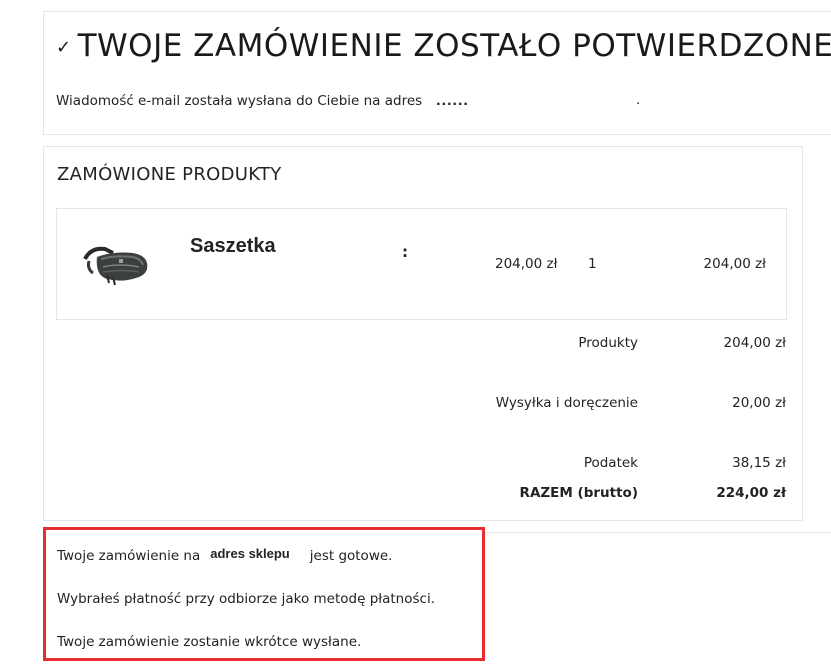 Image resolution: width=831 pixels, height=666 pixels. I want to click on summary-shipping-value: 20,00 zł, so click(759, 403).